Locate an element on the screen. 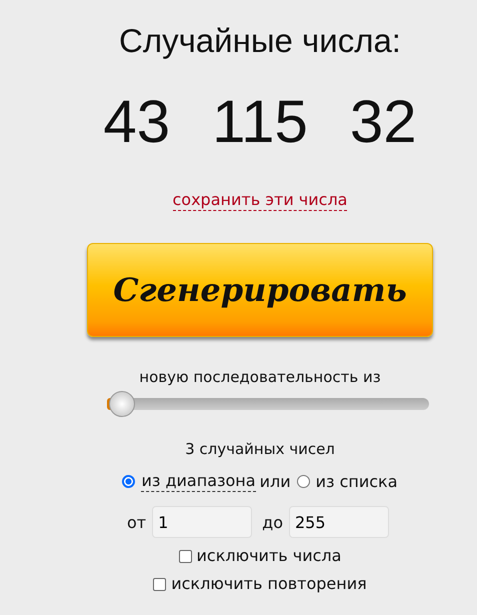  to-label: до is located at coordinates (272, 522).